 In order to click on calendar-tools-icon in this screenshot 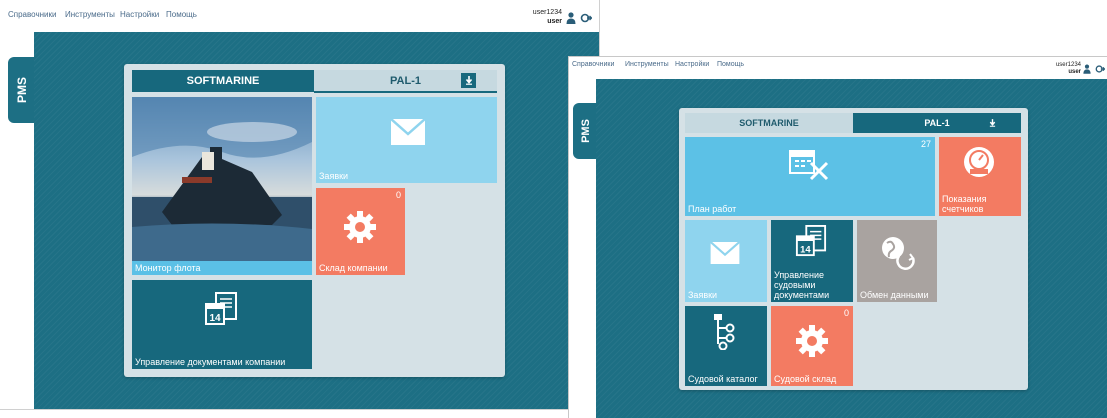, I will do `click(809, 165)`.